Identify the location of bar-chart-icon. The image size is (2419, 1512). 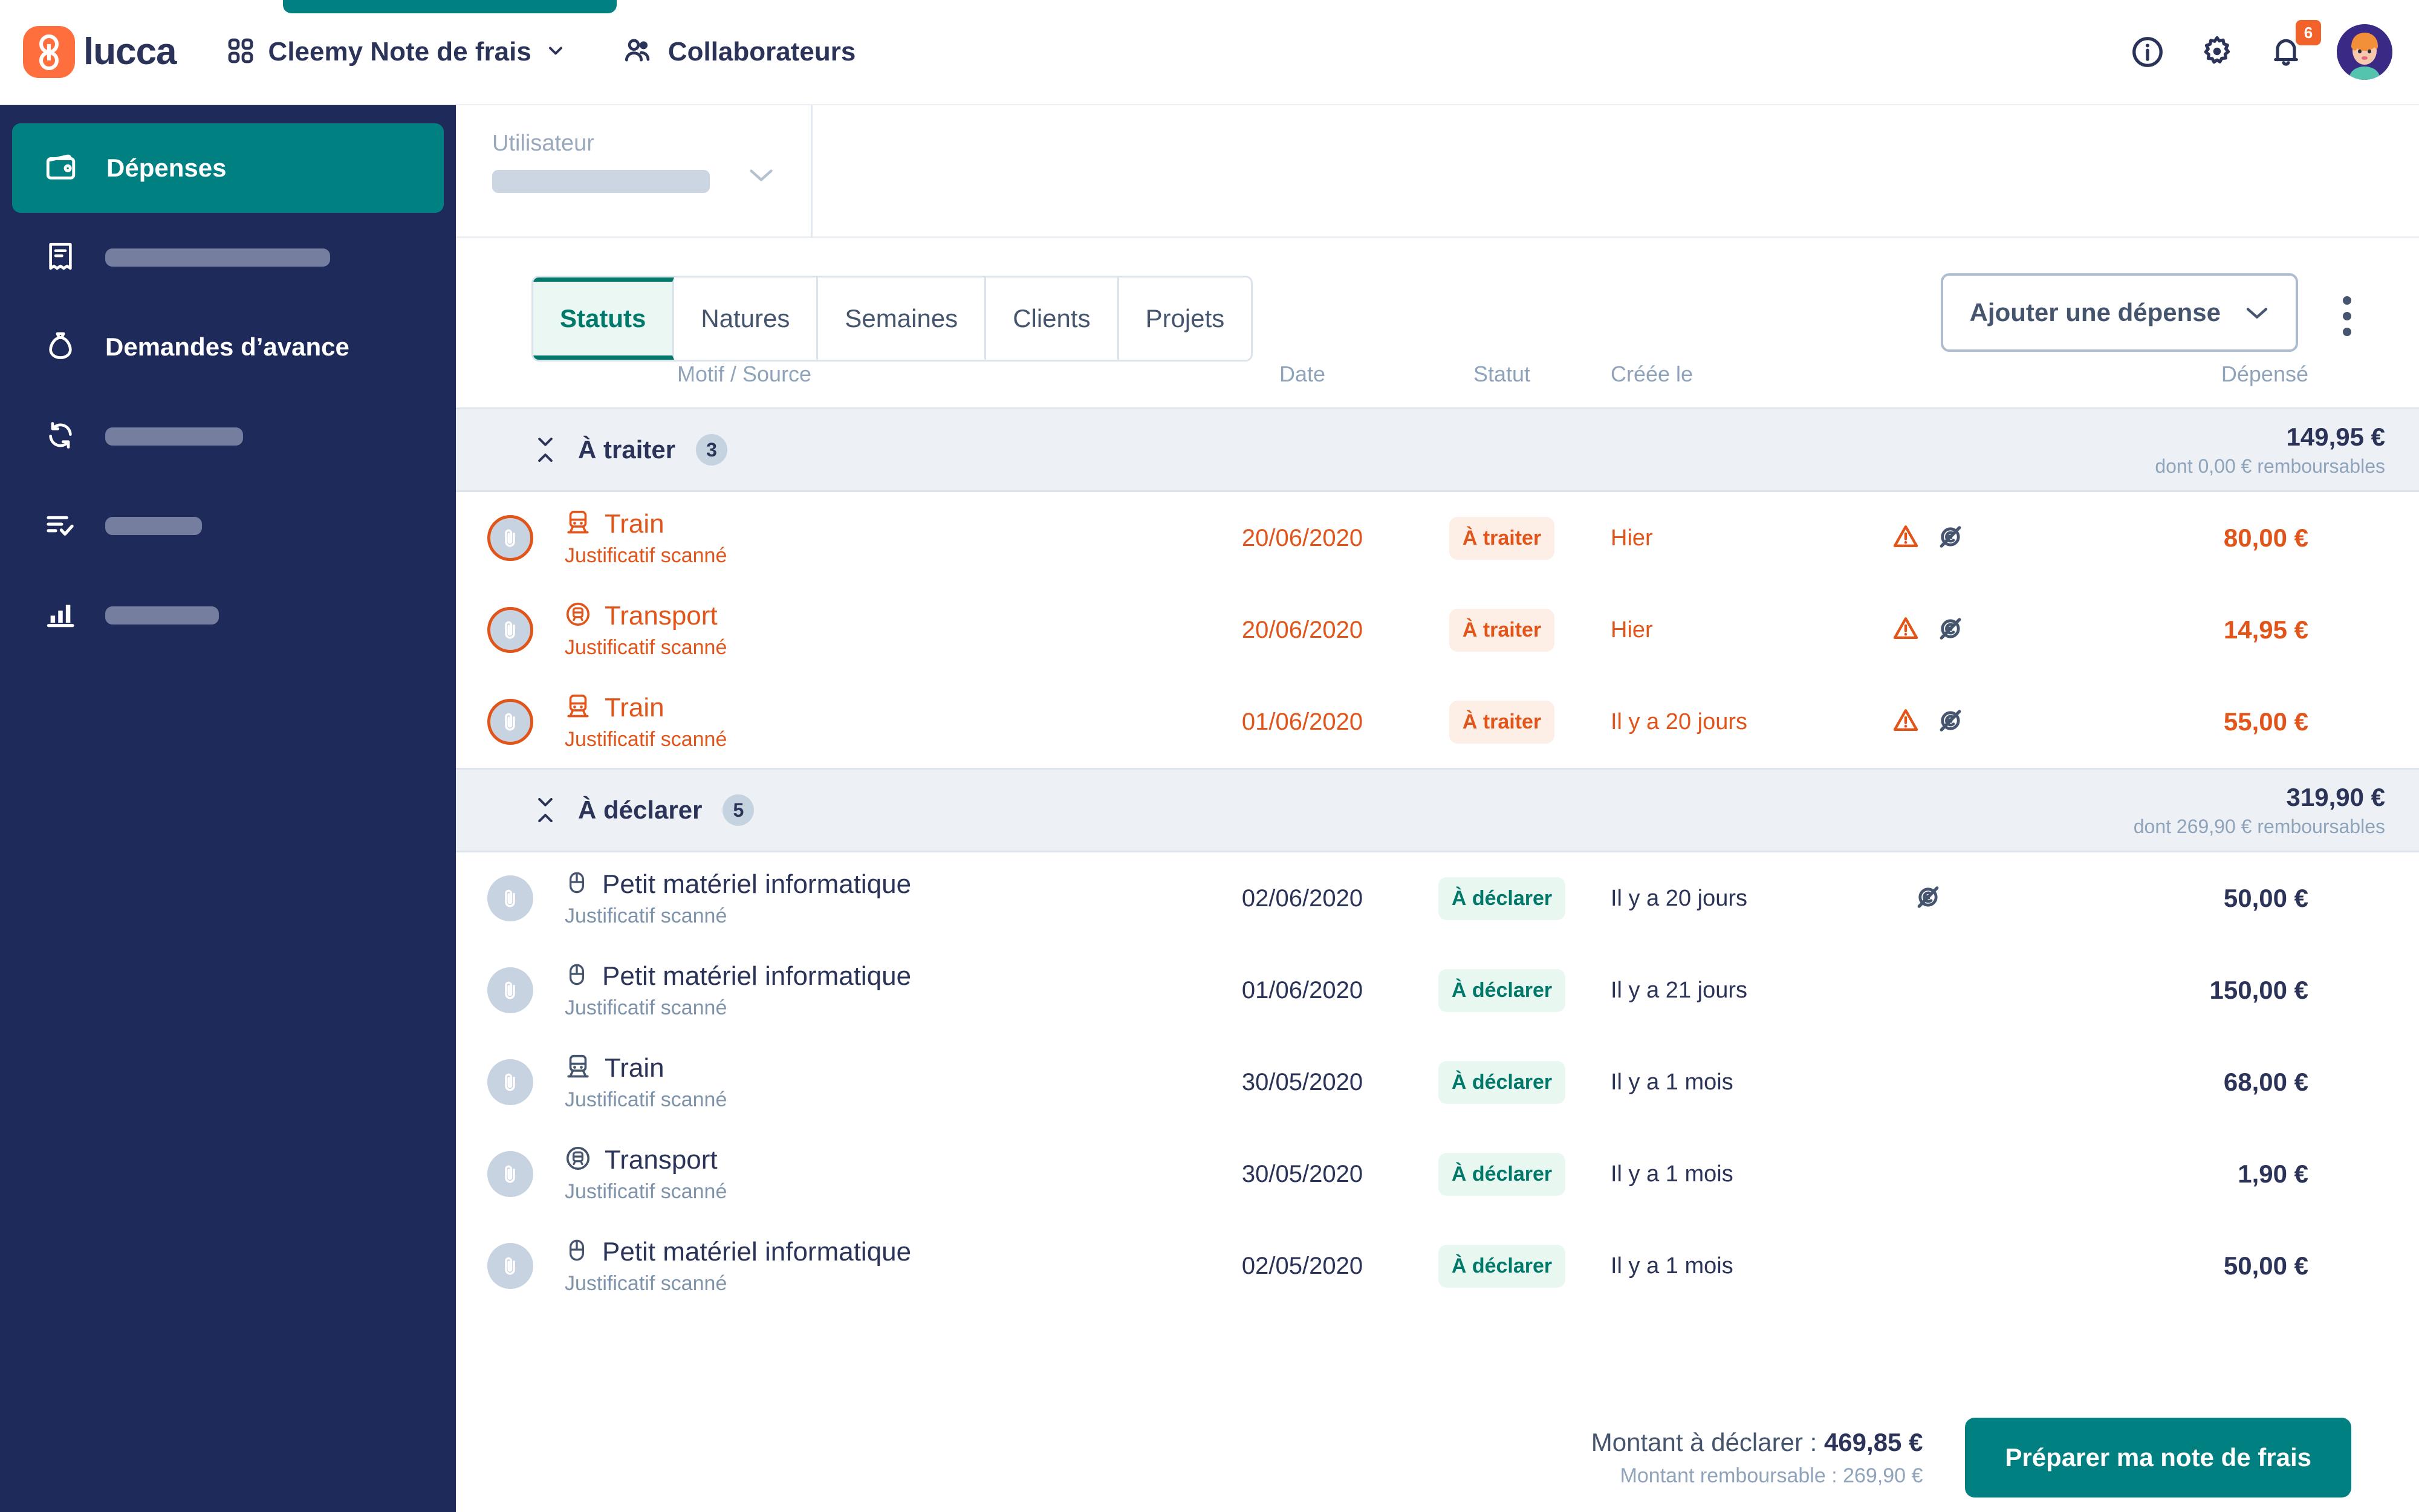
(60, 615).